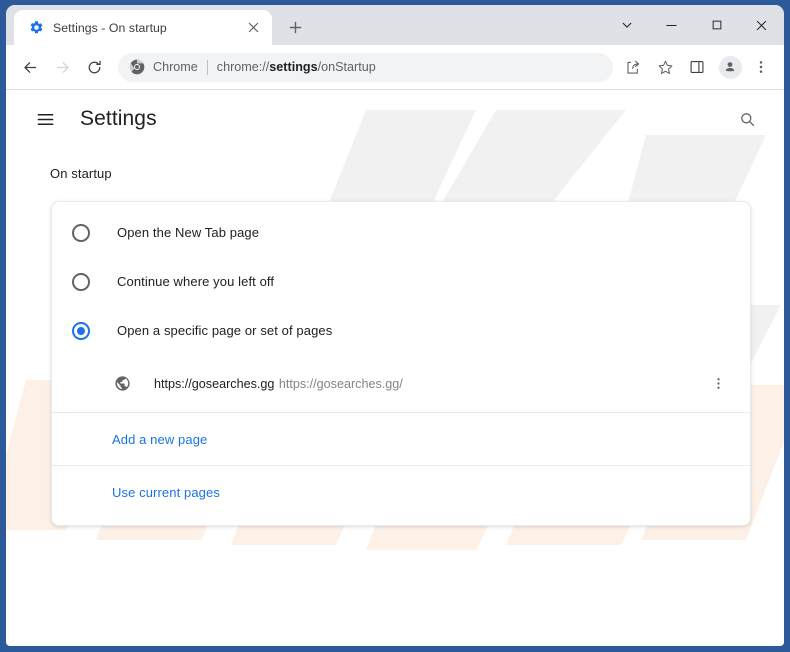 The image size is (790, 652). I want to click on radio-icon-selected, so click(81, 330).